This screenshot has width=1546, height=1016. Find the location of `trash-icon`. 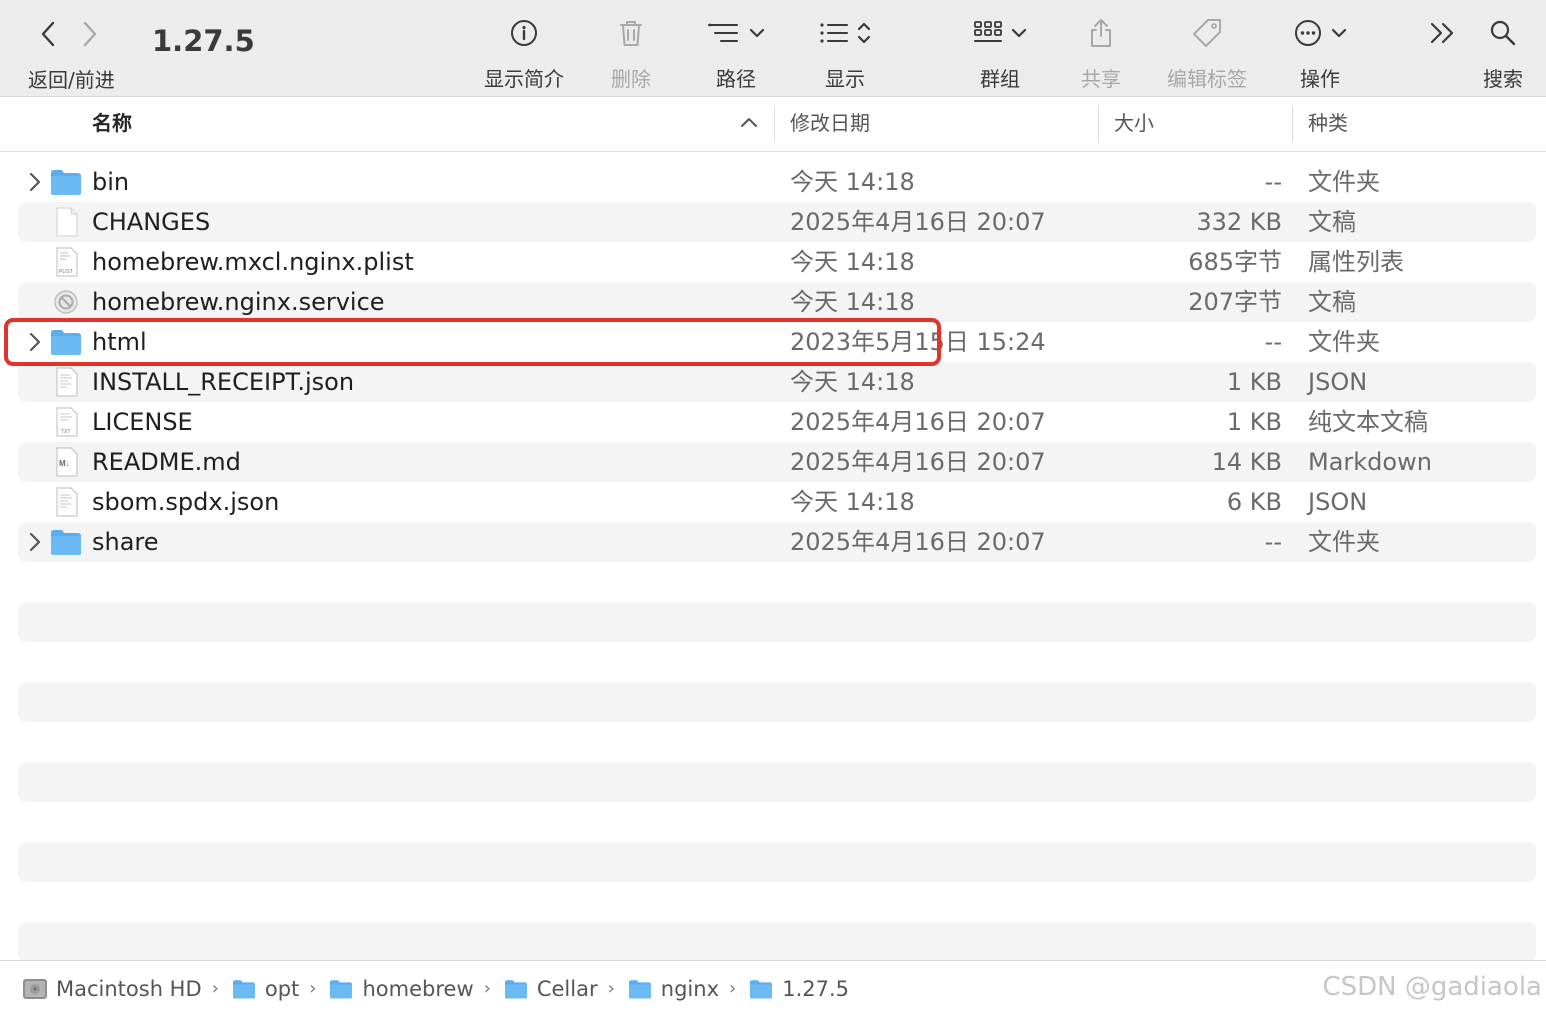

trash-icon is located at coordinates (631, 33).